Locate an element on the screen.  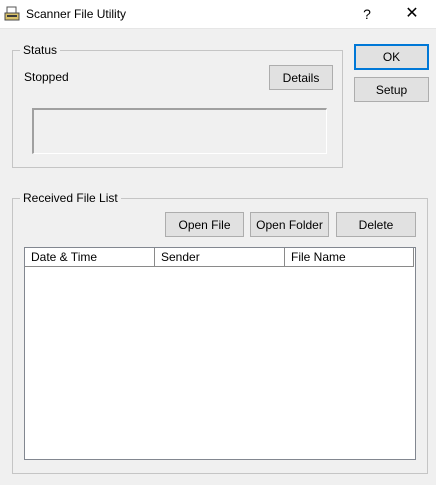
column-header-file-name: File Name is located at coordinates (349, 257).